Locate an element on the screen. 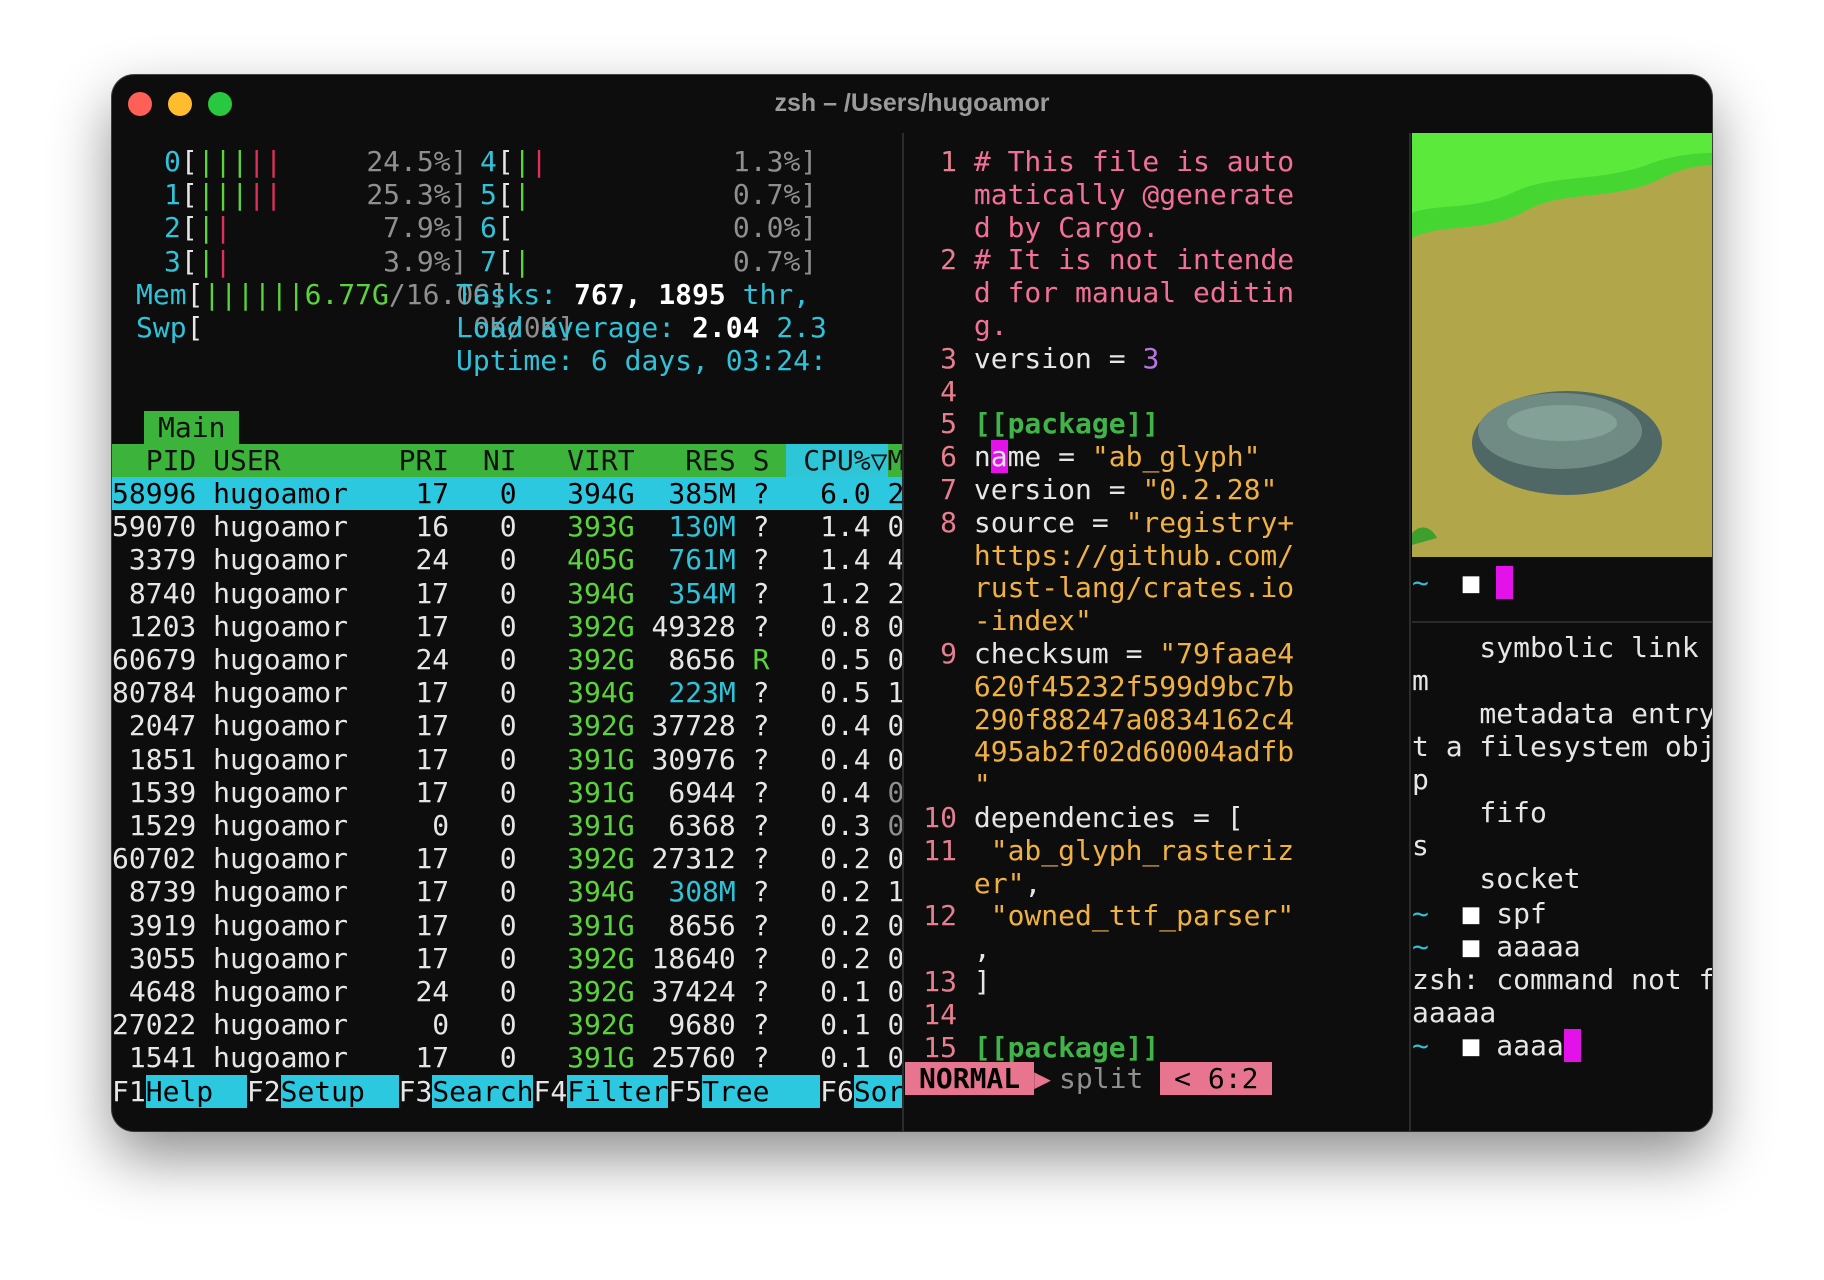 The height and width of the screenshot is (1280, 1824). process-row: 27022 hugoamor 0 0 392G 9680 ? 0.1 0.1 is located at coordinates (507, 1024).